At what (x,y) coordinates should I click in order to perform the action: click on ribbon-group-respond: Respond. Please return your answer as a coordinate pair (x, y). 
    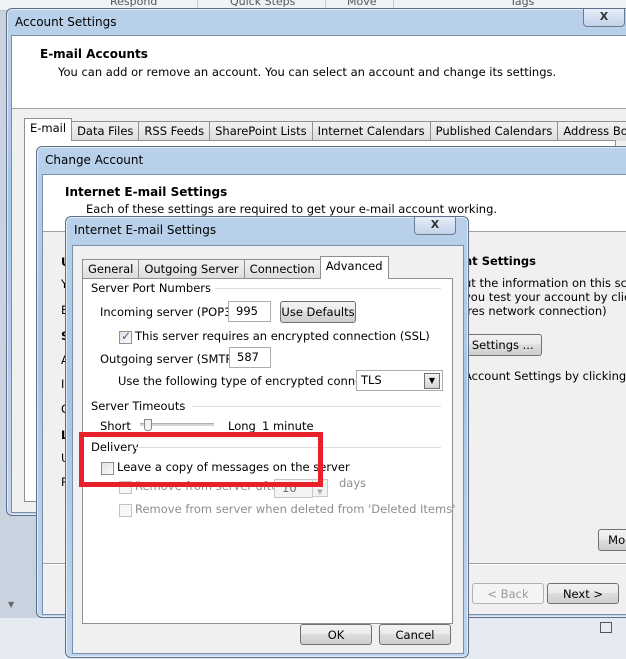
    Looking at the image, I should click on (134, 4).